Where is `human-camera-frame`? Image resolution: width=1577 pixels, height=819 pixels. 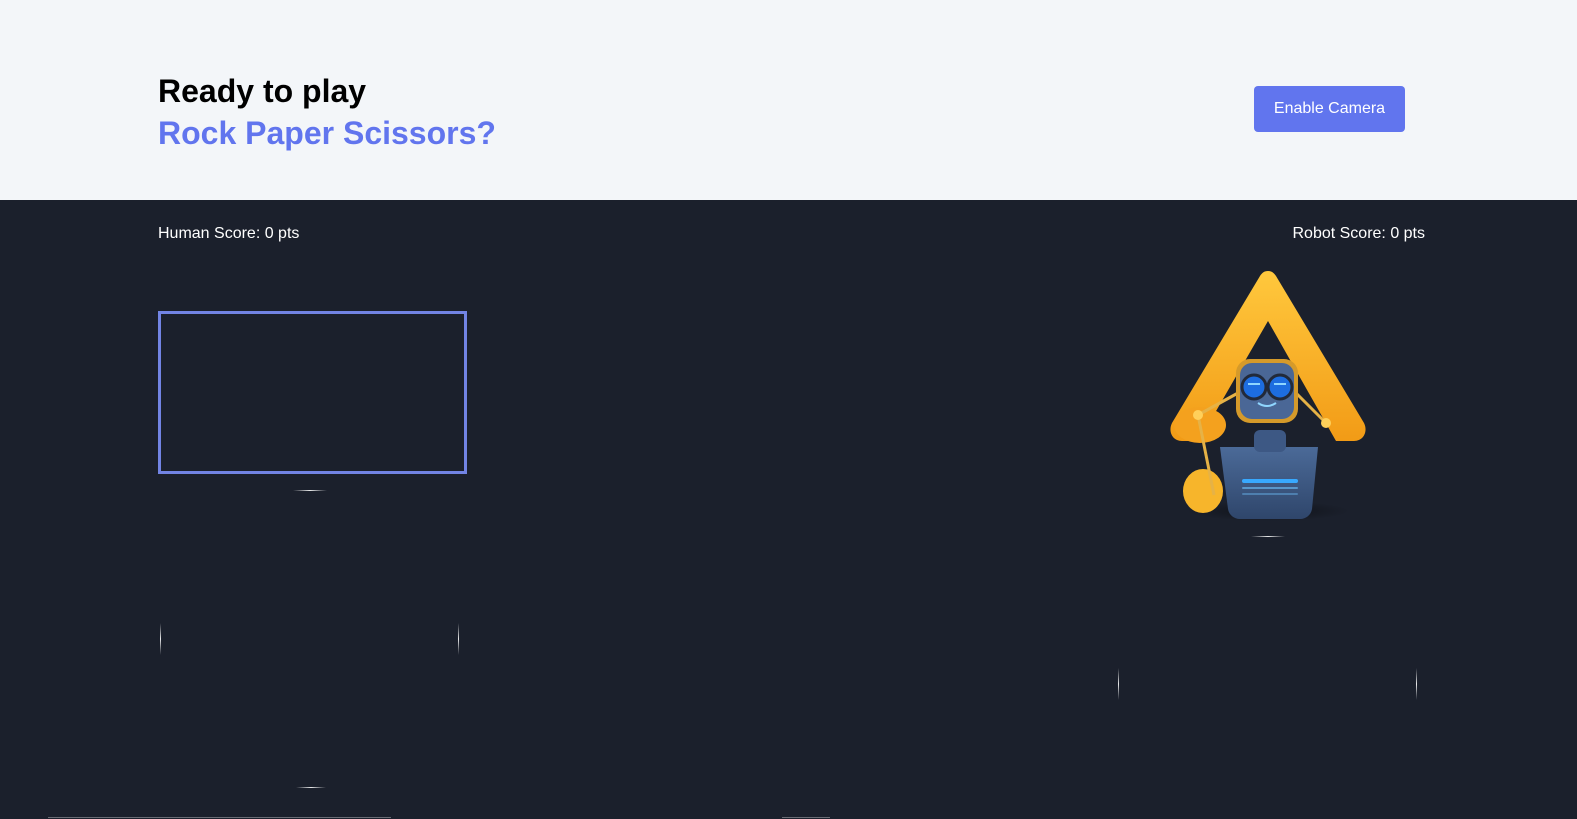 human-camera-frame is located at coordinates (312, 392).